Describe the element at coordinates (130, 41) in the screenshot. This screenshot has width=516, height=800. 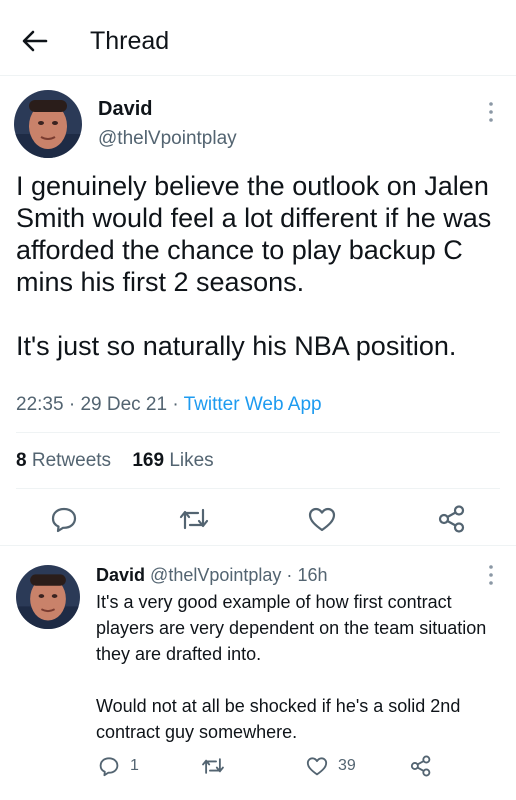
I see `page-title: Thread` at that location.